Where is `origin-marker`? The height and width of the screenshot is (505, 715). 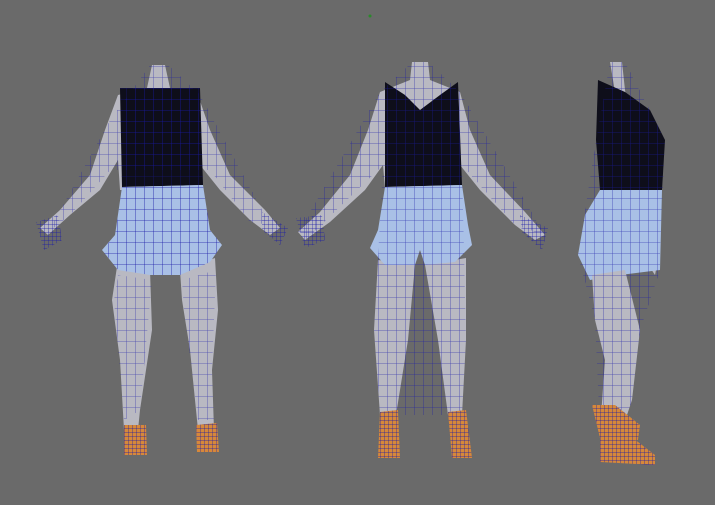 origin-marker is located at coordinates (370, 16).